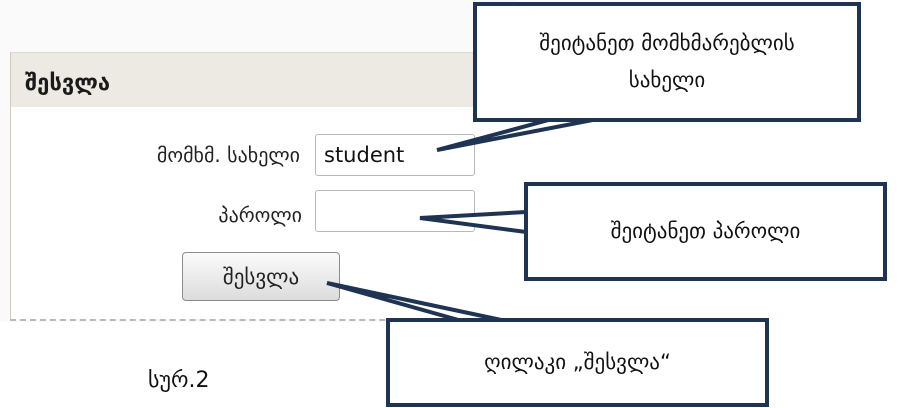  I want to click on username-callout: შეიტანეთ მომხმარებლის სახელი, so click(667, 62).